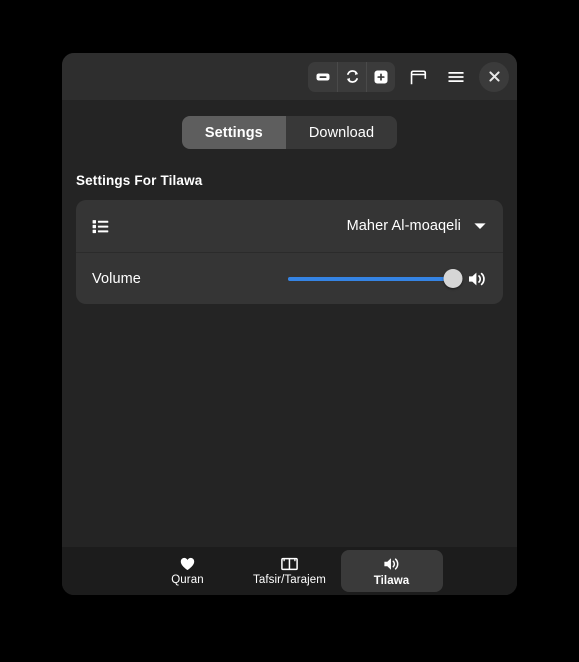 The width and height of the screenshot is (579, 662). I want to click on nav-item-tafsir-tarajem: Tafsir/Tarajem, so click(290, 571).